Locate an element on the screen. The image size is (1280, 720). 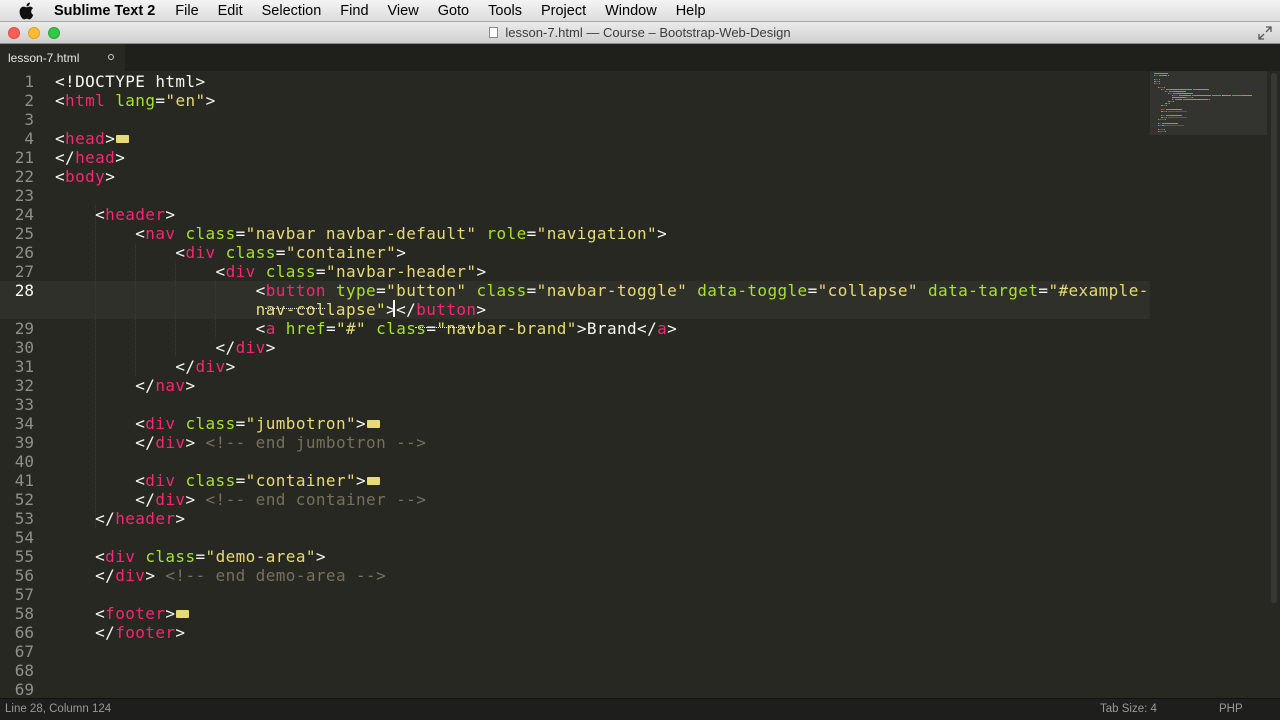
code-line: nav-collapse"></button> is located at coordinates (270, 309).